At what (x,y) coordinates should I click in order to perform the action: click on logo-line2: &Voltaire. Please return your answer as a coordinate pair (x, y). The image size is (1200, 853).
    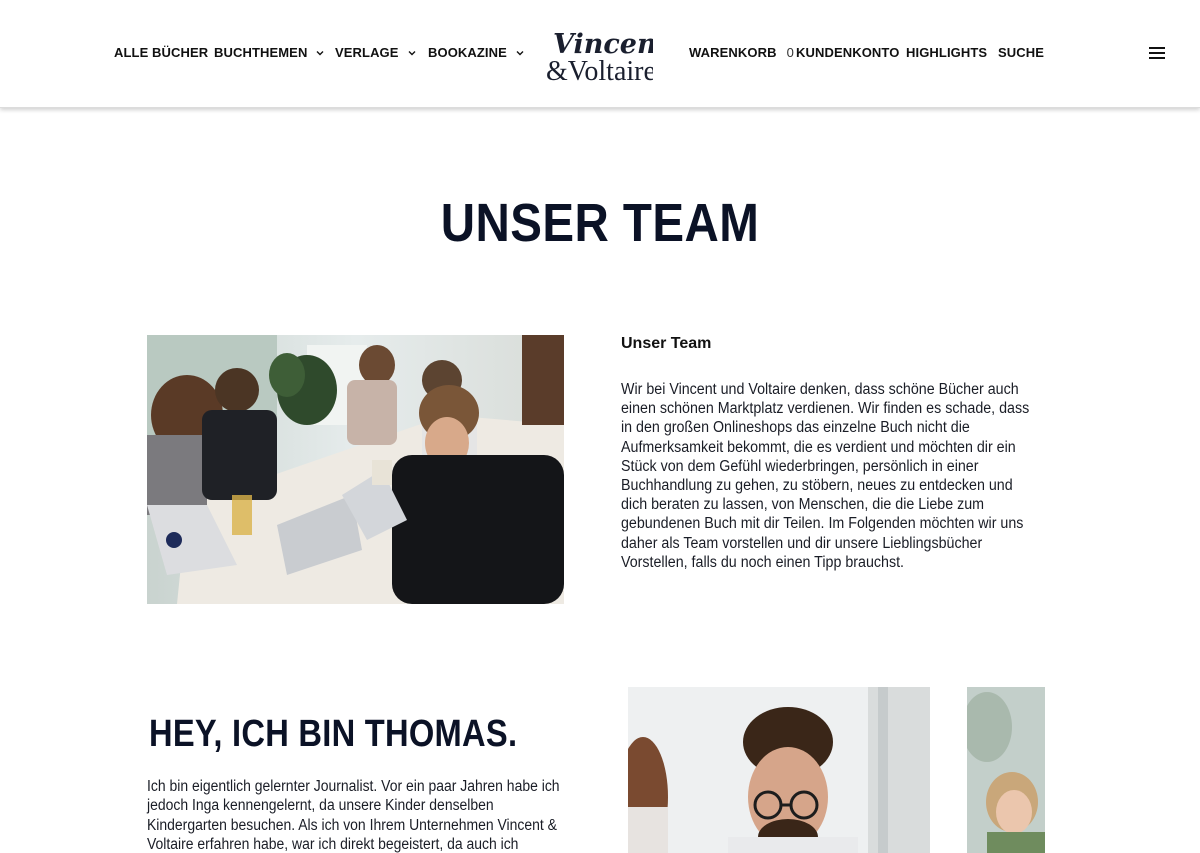
    Looking at the image, I should click on (599, 70).